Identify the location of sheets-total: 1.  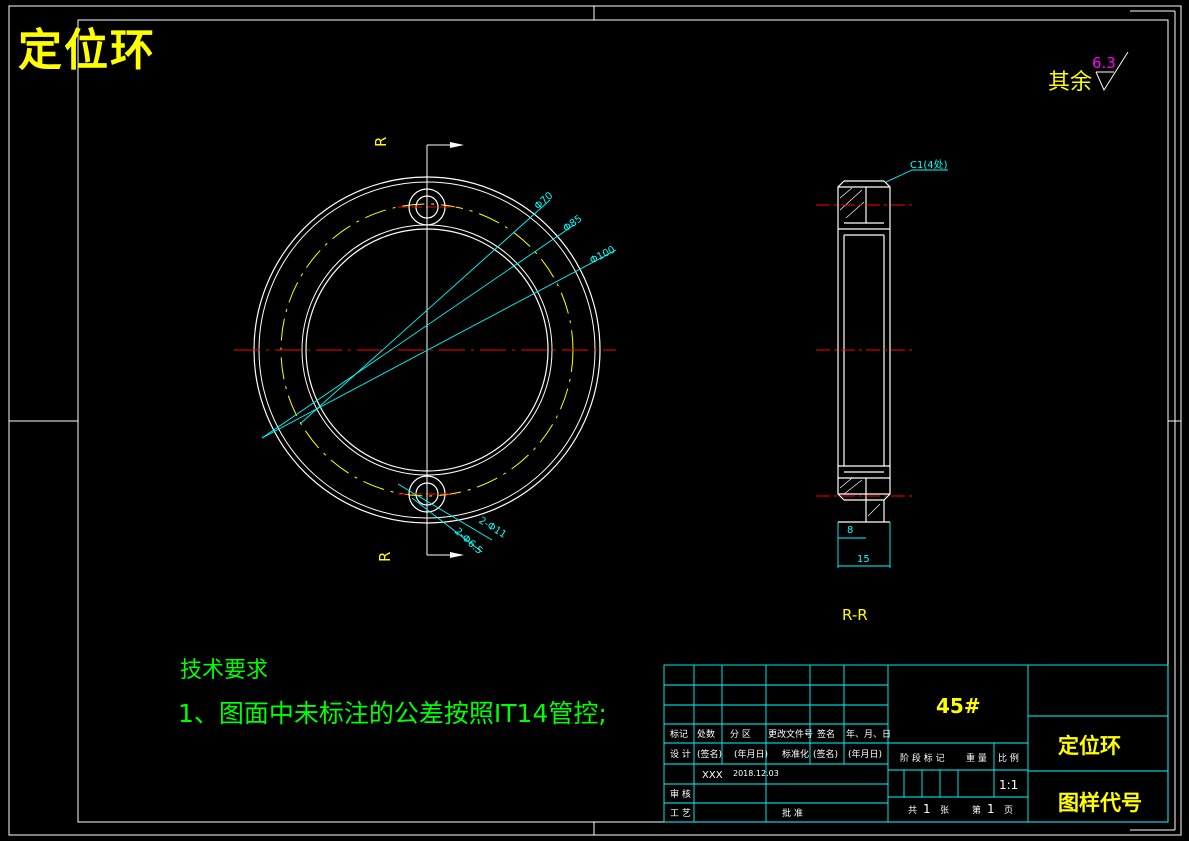
(927, 809).